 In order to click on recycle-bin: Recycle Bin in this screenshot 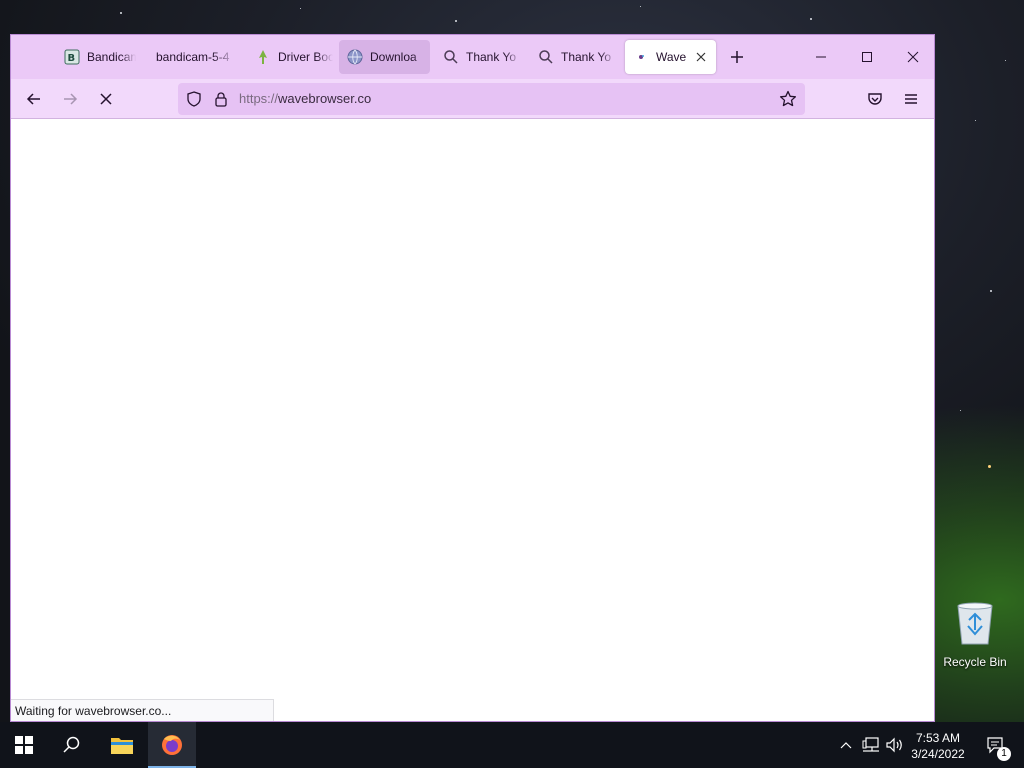, I will do `click(975, 634)`.